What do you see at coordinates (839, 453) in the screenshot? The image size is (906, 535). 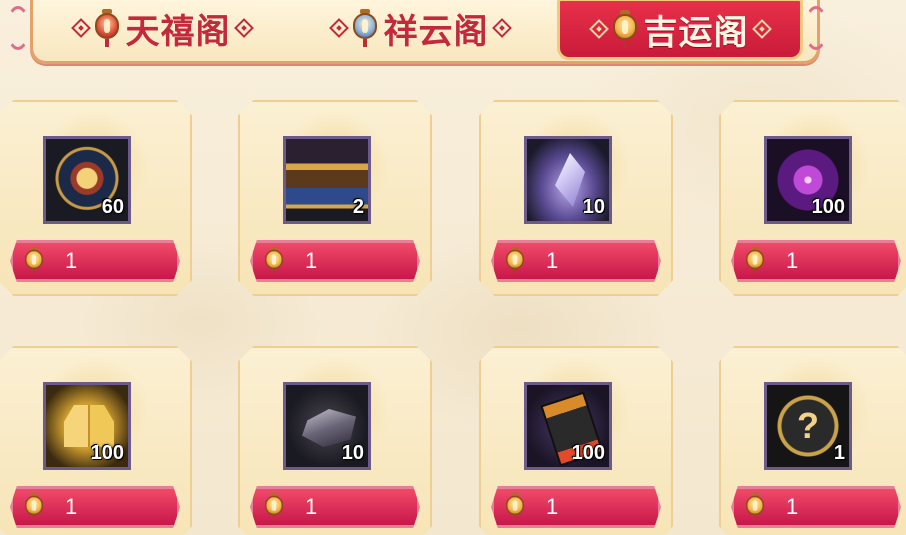 I see `item-count: 1` at bounding box center [839, 453].